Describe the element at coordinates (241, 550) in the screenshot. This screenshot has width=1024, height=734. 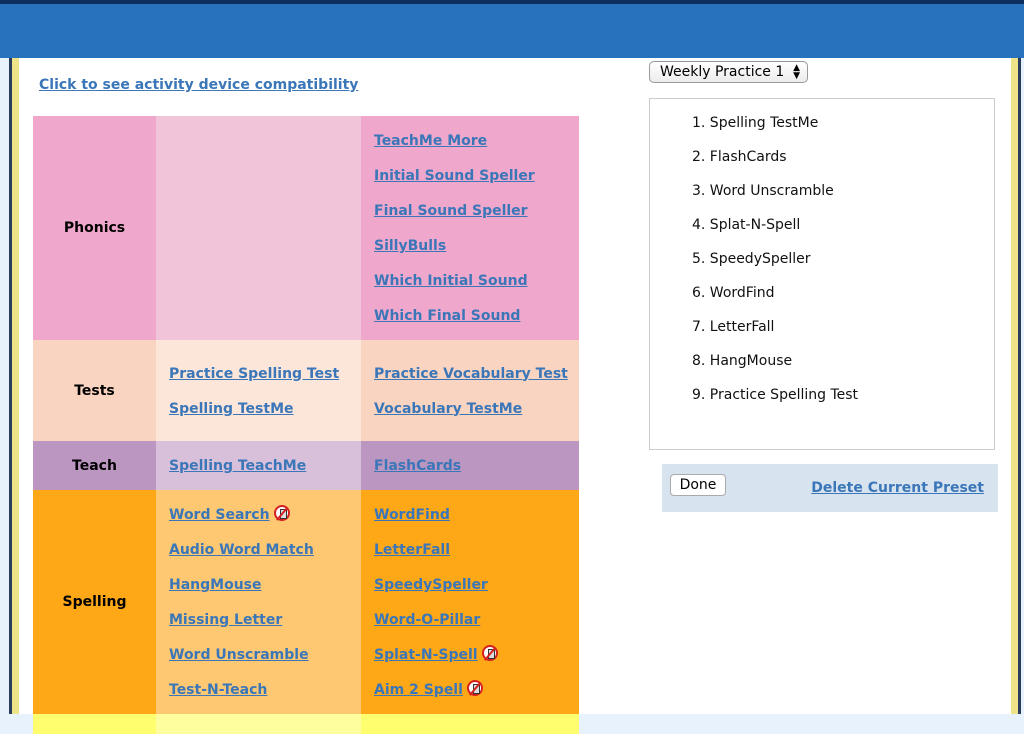
I see `activity-link: Audio Word Match` at that location.